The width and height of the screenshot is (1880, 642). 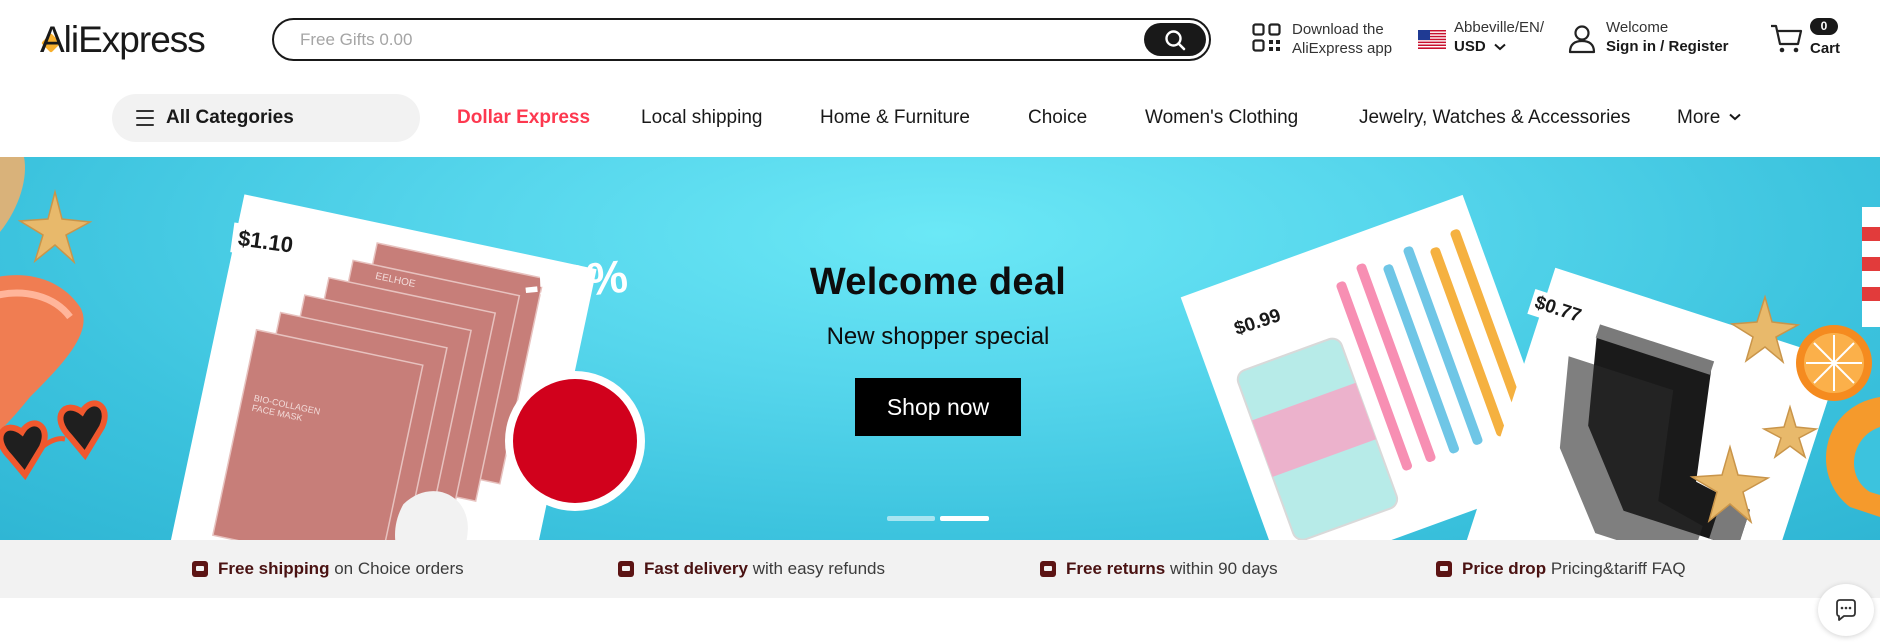 I want to click on all-categories-button: All Categories, so click(x=266, y=118).